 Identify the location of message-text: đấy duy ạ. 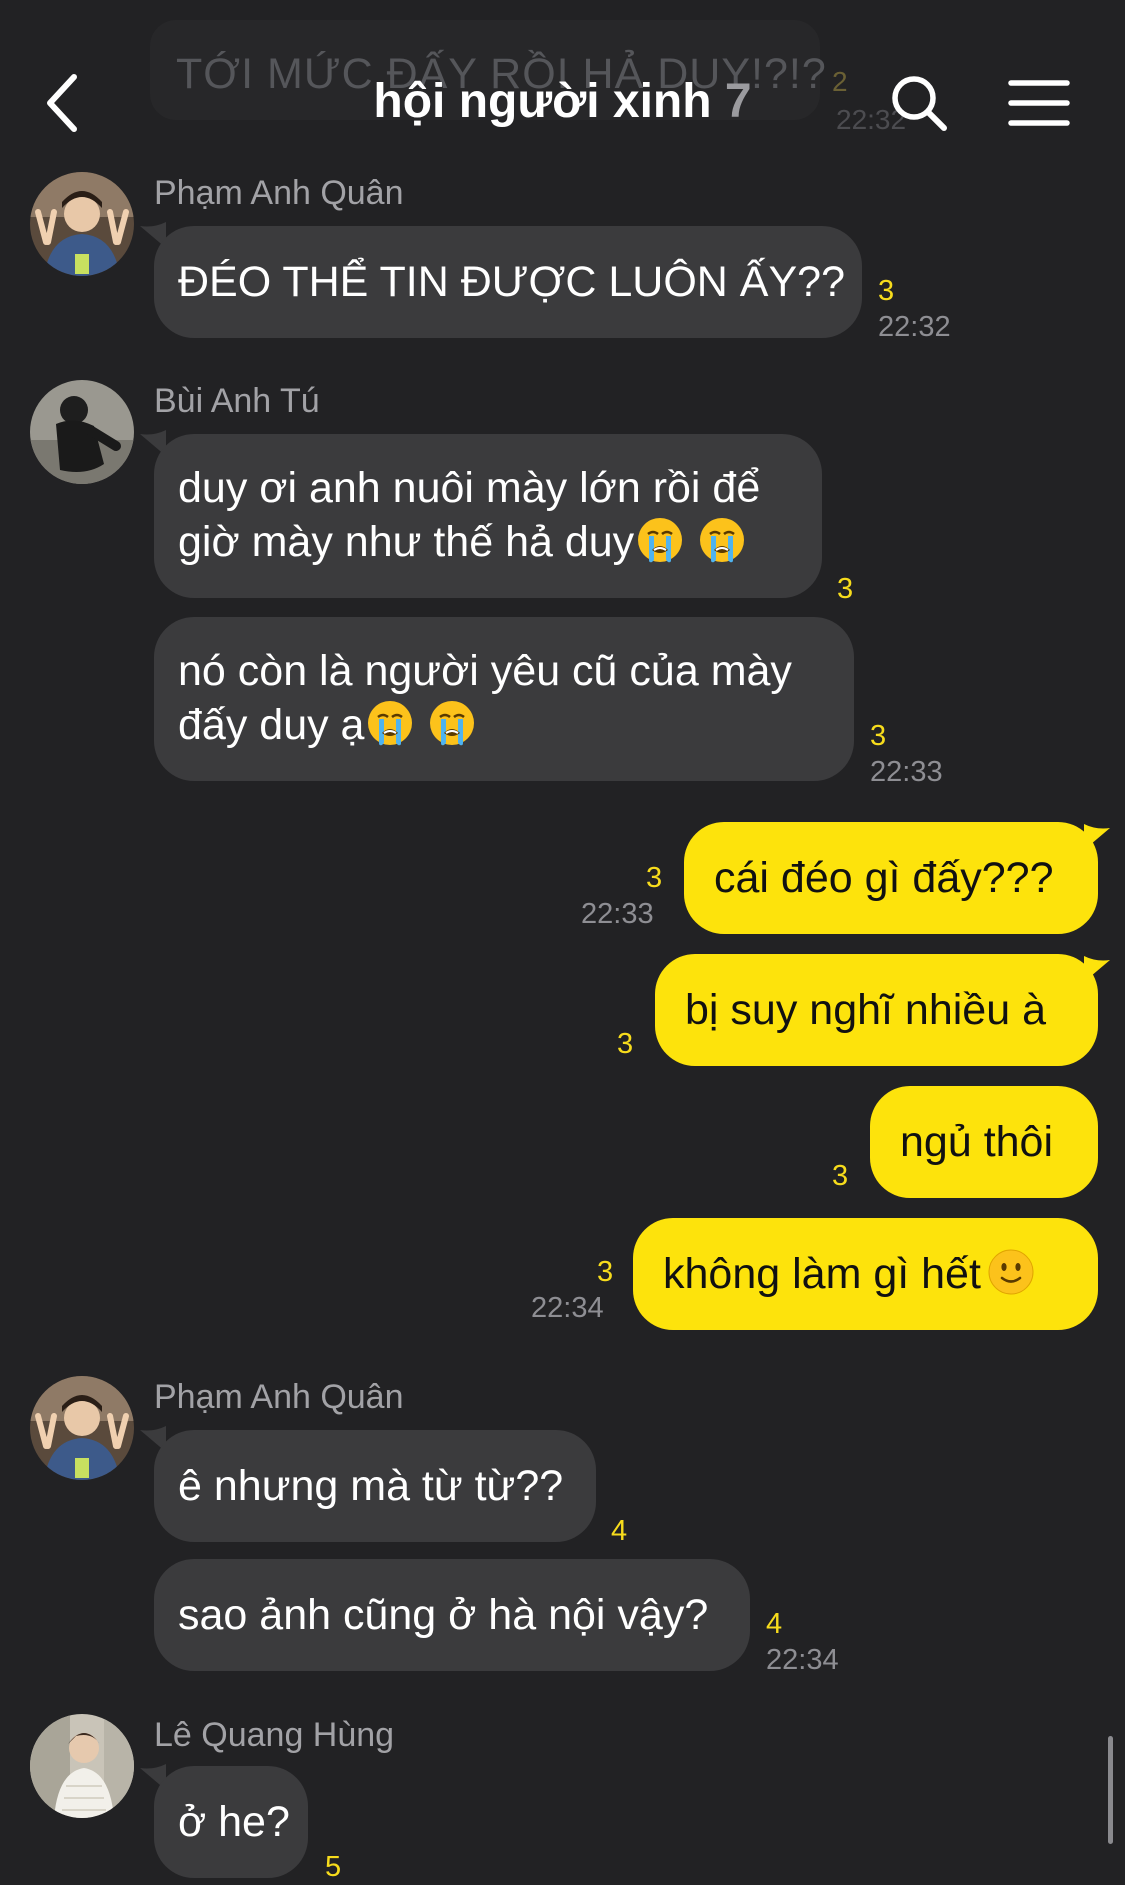
(271, 725).